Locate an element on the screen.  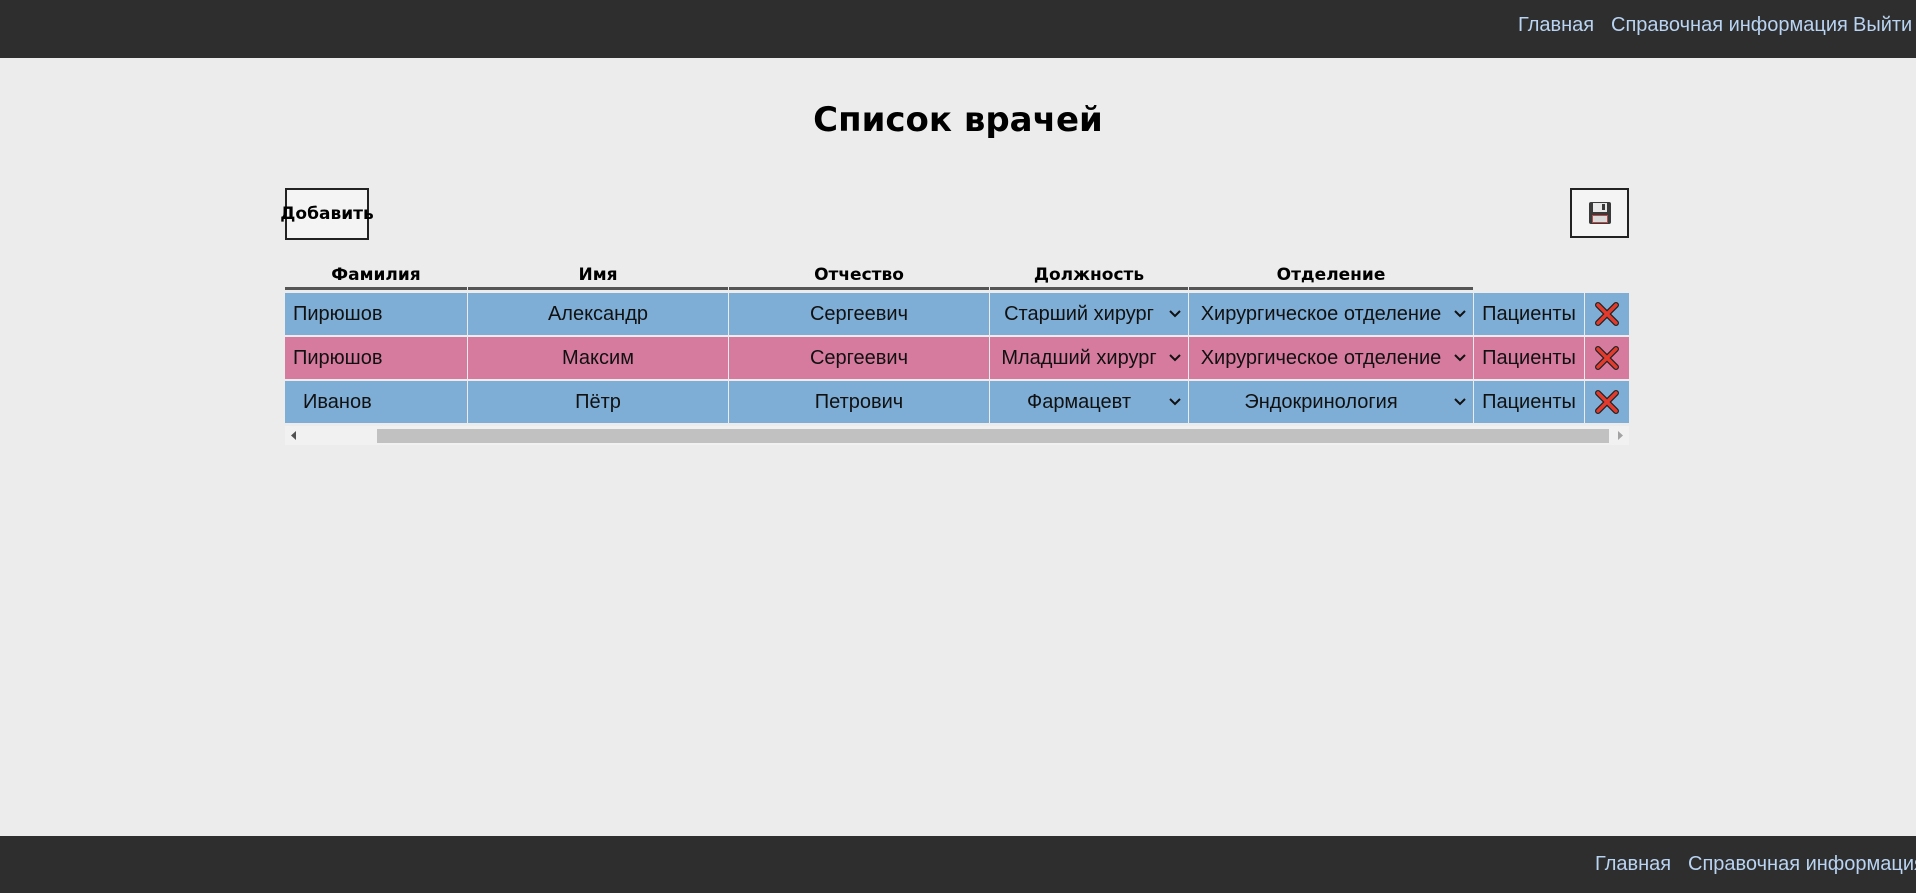
nav-link-home: Главная is located at coordinates (1556, 25).